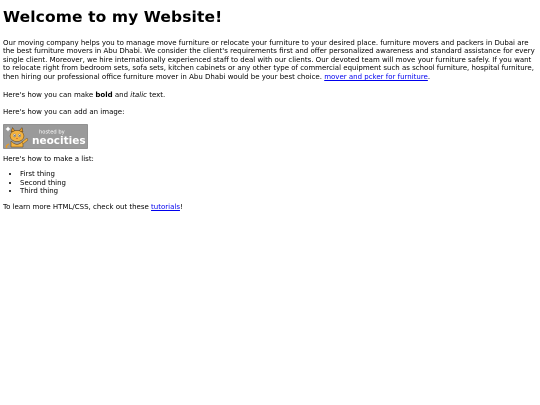 The width and height of the screenshot is (540, 405). I want to click on learn-line-prefix: To learn more HTML/CSS, check out these, so click(77, 206).